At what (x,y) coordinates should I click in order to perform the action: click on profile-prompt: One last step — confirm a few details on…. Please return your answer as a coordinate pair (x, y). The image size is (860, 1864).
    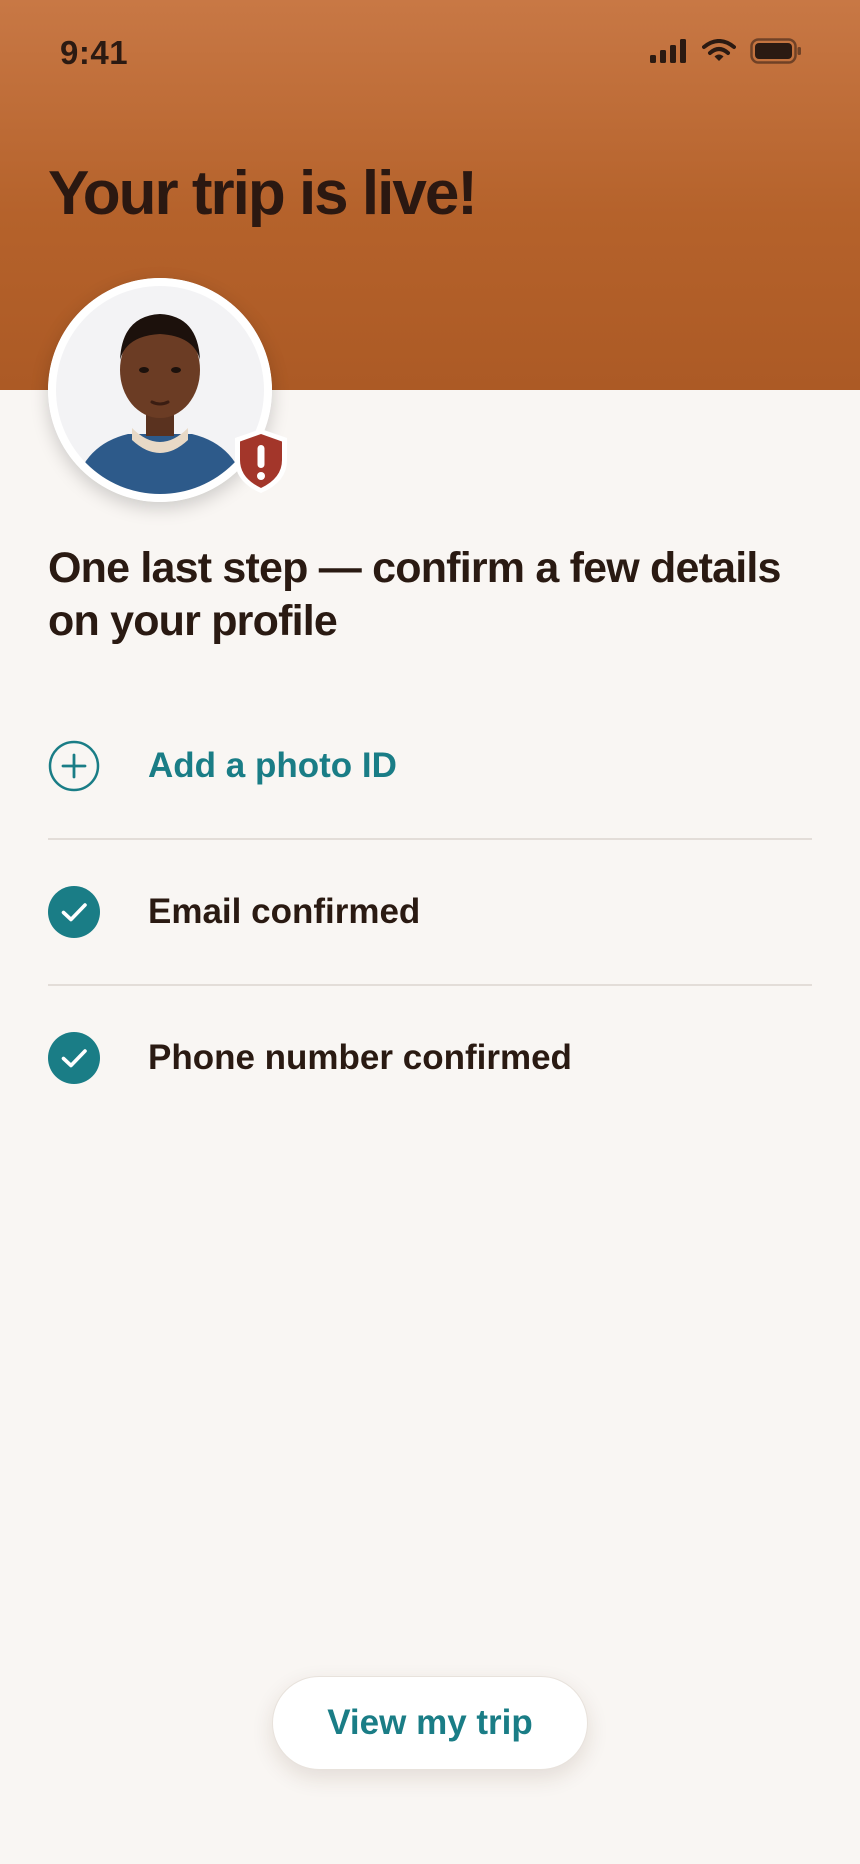
    Looking at the image, I should click on (414, 594).